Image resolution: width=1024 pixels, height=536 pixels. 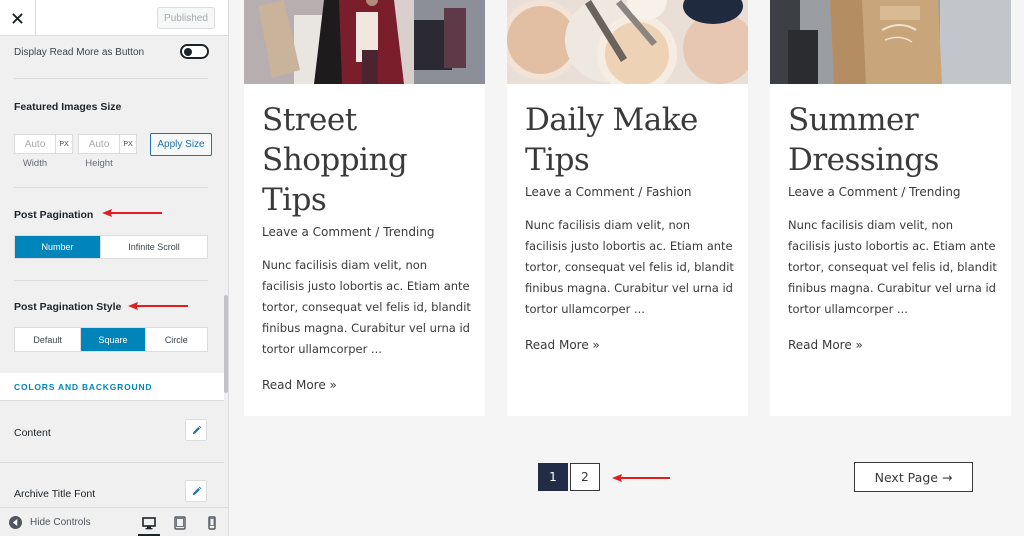 I want to click on height-caption: Height, so click(x=99, y=163).